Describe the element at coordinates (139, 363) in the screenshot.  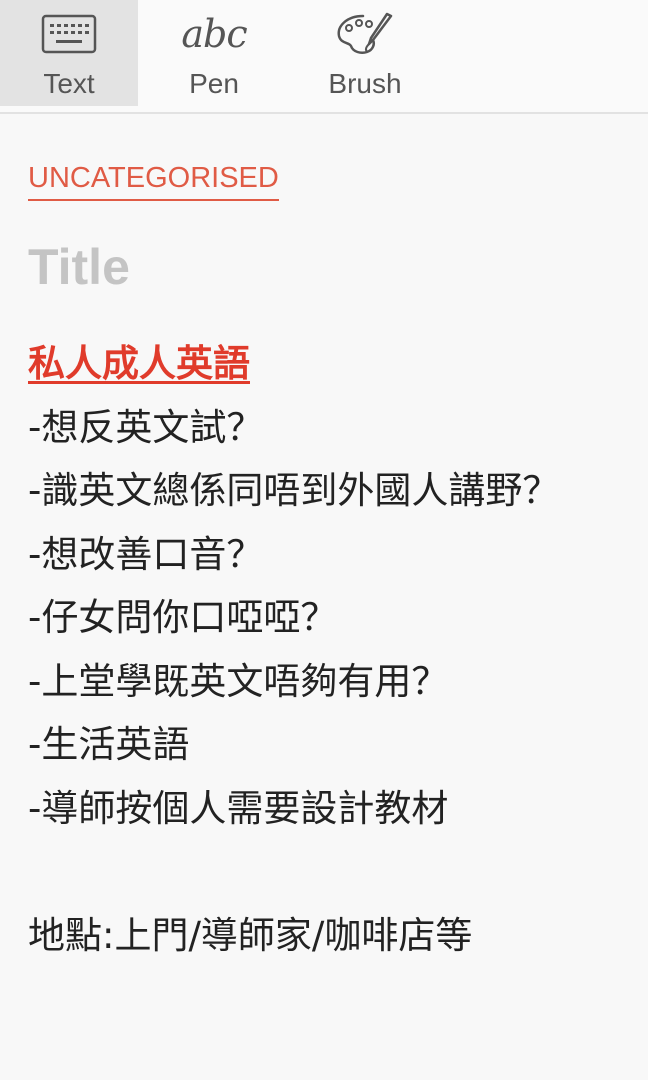
I see `note-headline: 私人成人英語` at that location.